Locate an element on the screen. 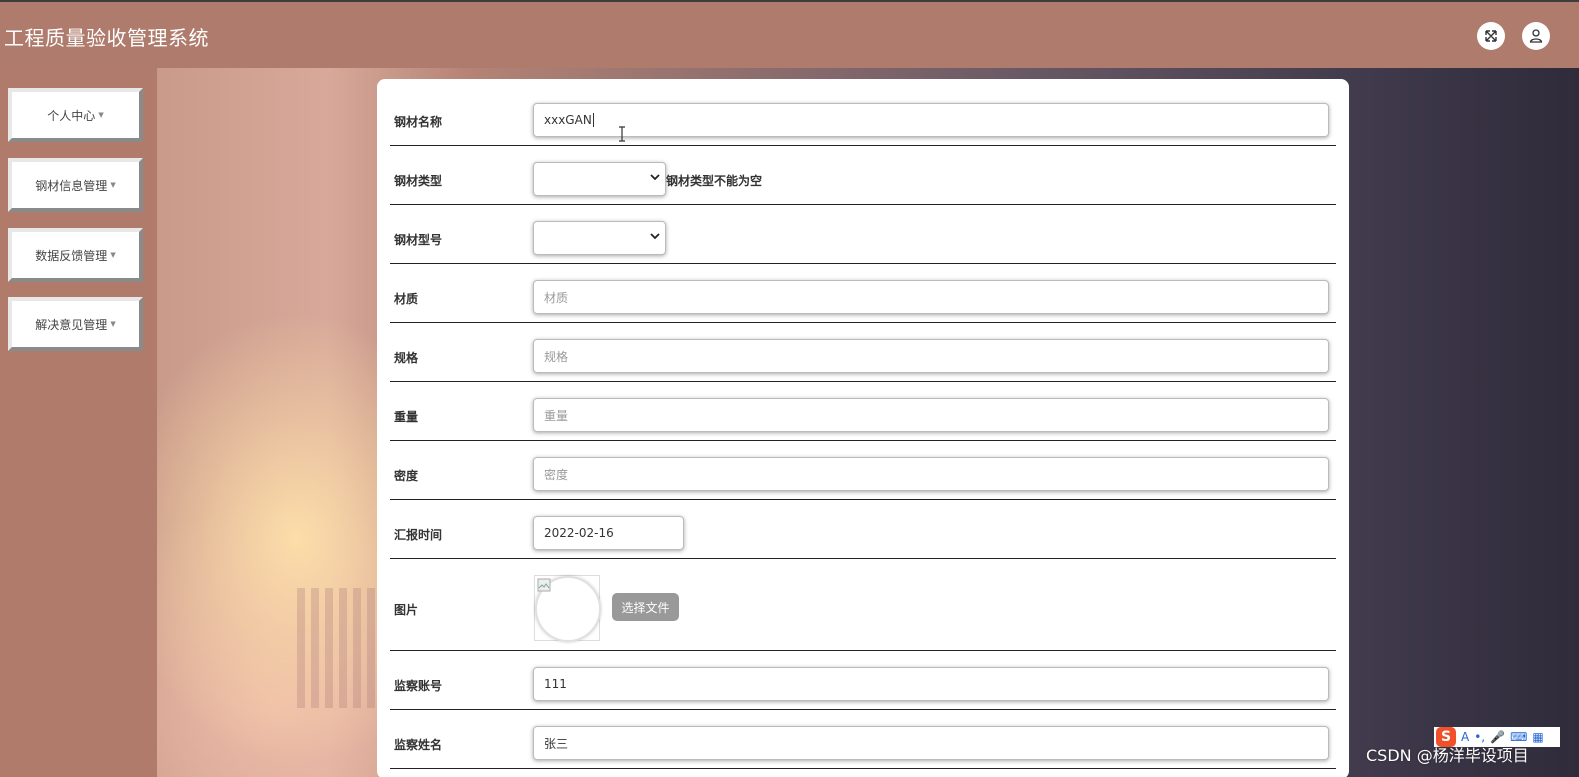  form-row-steel-name: 钢材名称 xxxGAN is located at coordinates (863, 112).